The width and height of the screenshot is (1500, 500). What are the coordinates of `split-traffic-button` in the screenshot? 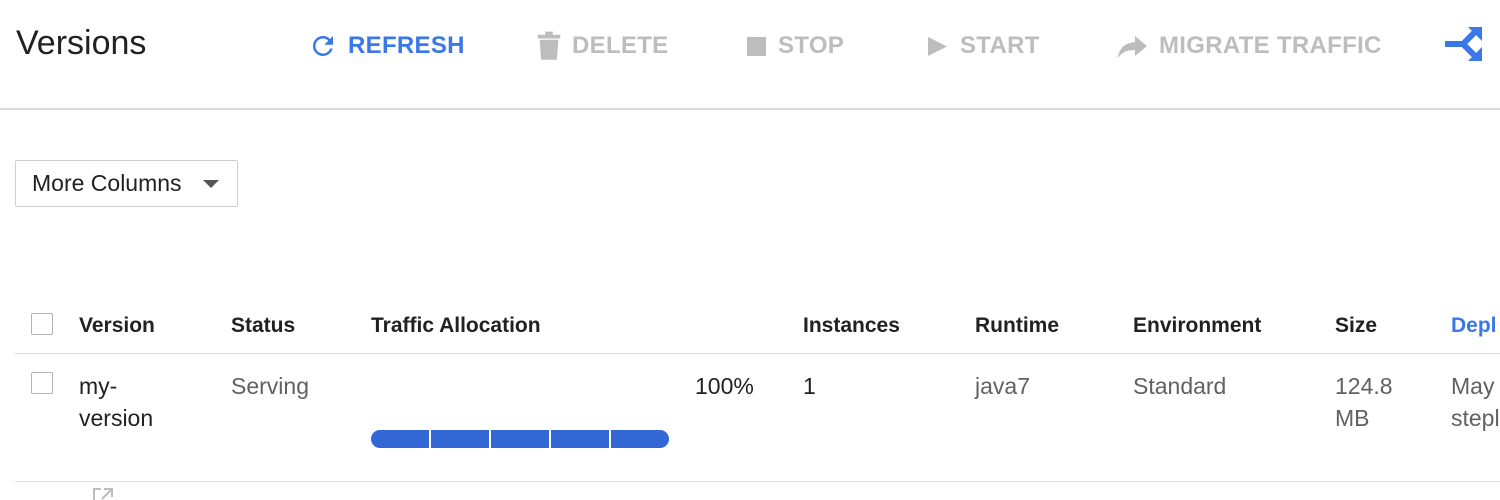 It's located at (1469, 44).